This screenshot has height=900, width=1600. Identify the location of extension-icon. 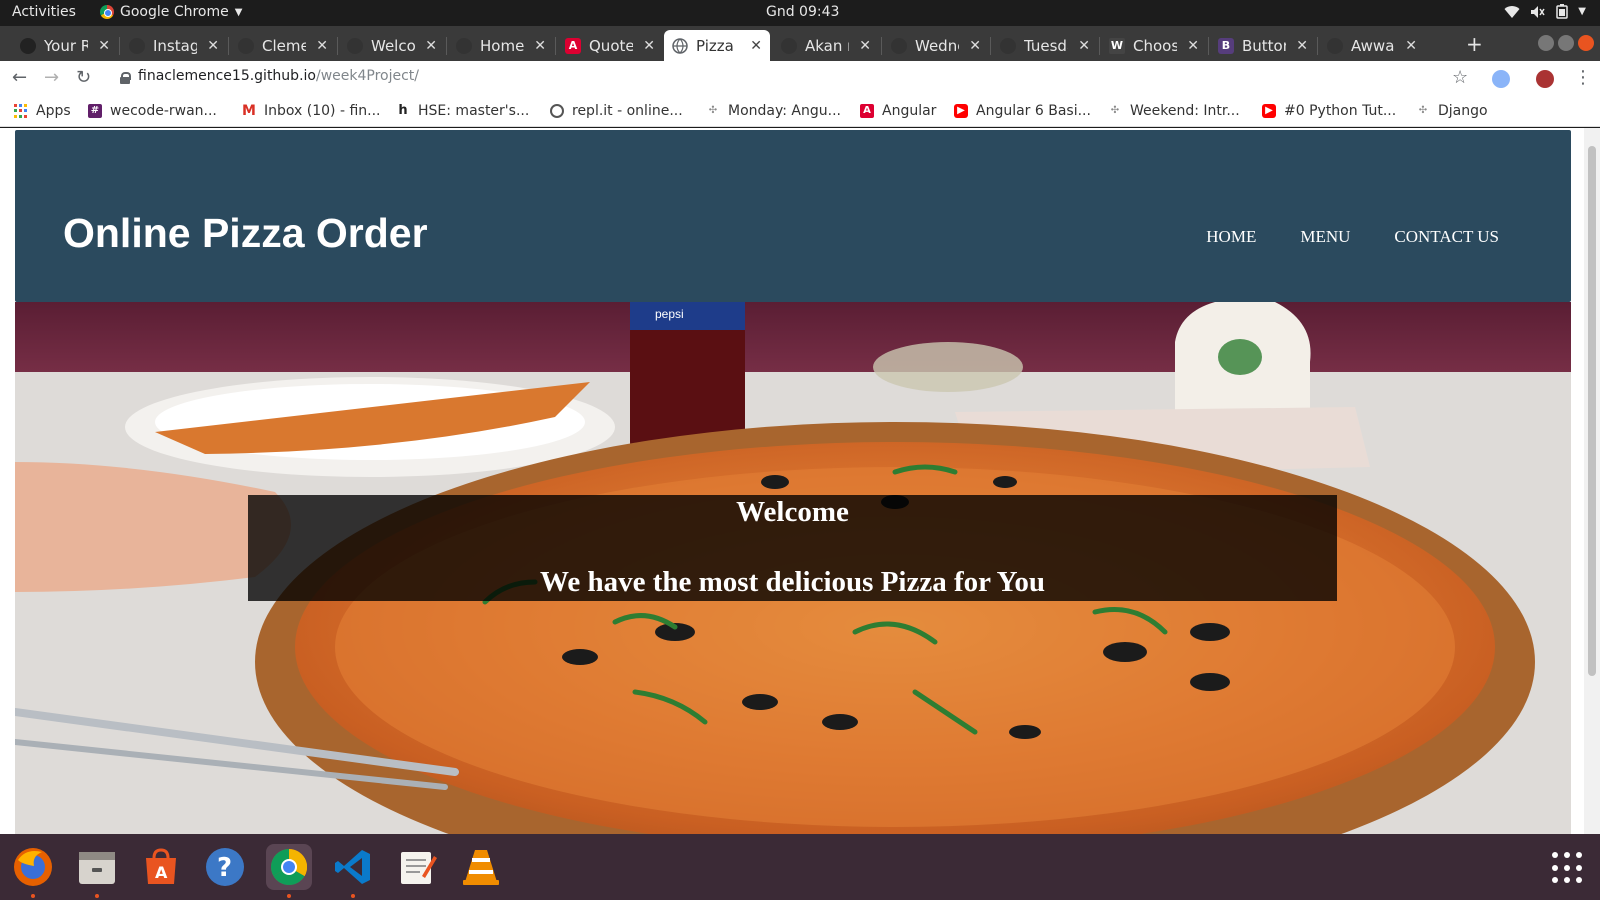
(1501, 79).